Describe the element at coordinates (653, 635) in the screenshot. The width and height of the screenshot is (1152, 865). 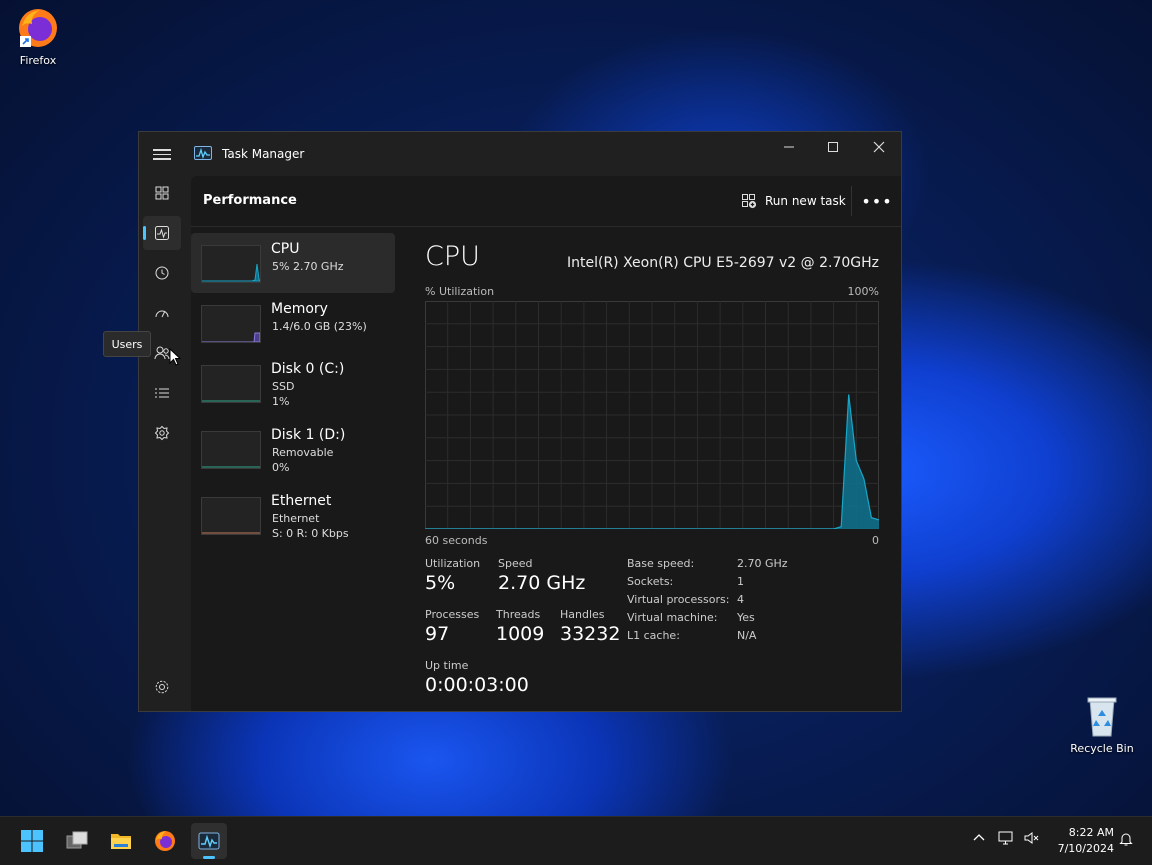
I see `detail-key: L1 cache:` at that location.